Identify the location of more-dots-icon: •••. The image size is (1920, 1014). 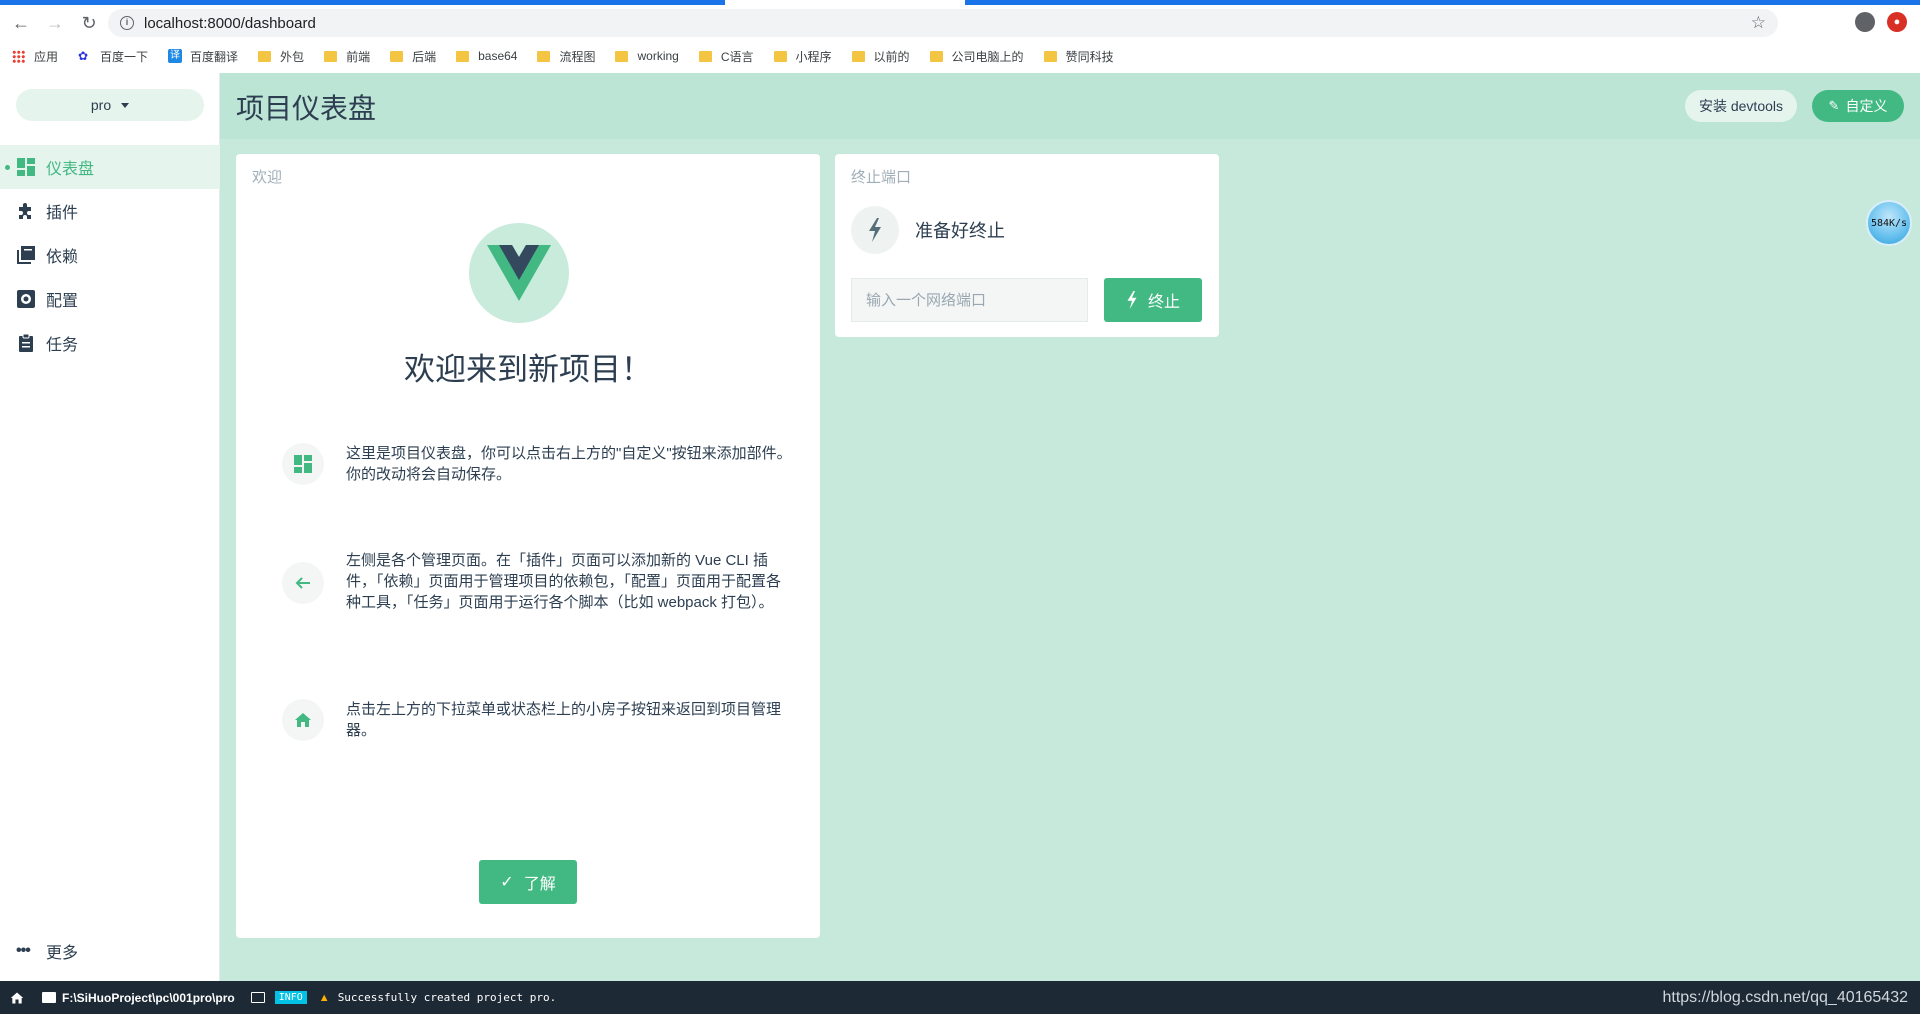
(23, 950).